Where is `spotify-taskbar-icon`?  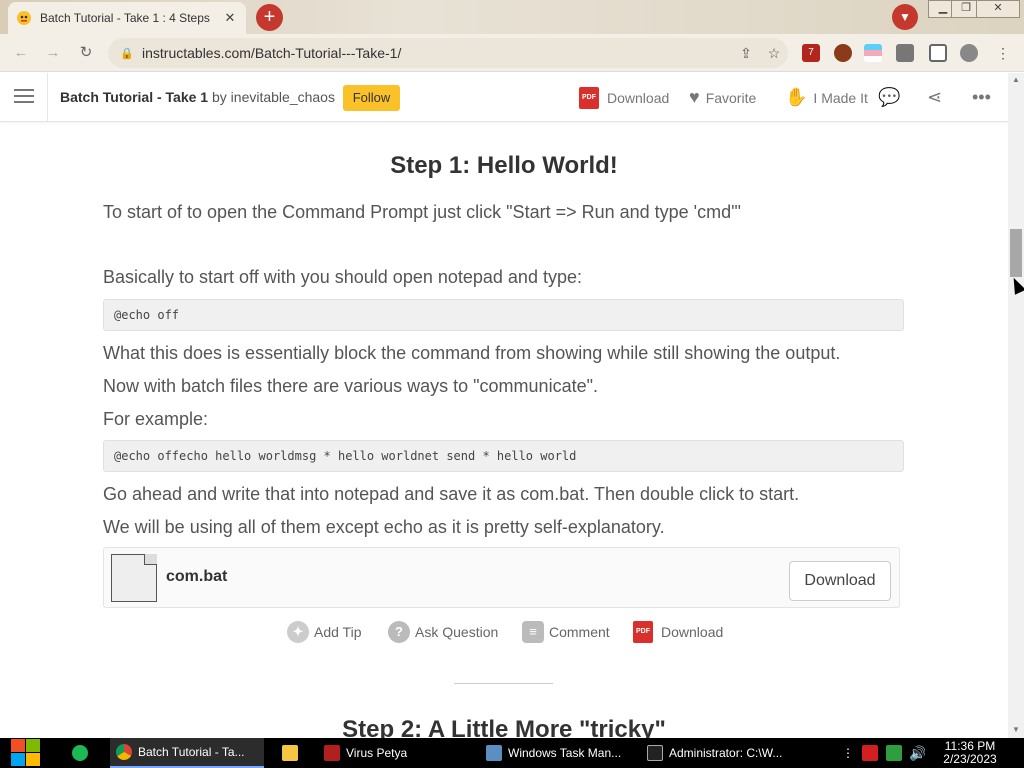 spotify-taskbar-icon is located at coordinates (81, 753).